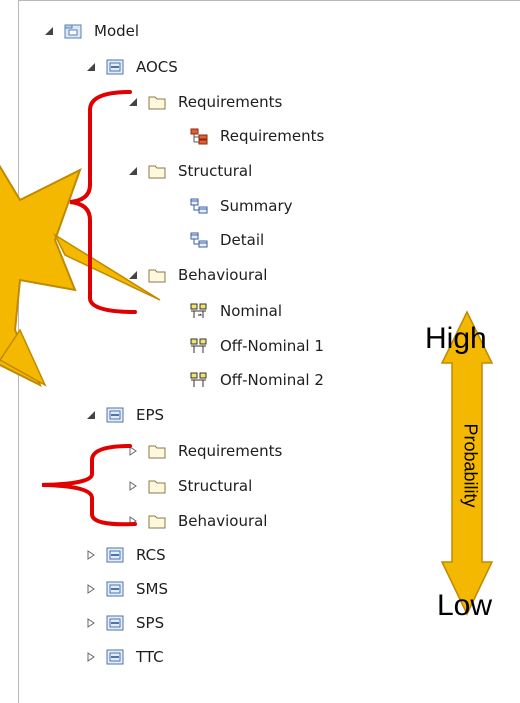  Describe the element at coordinates (465, 605) in the screenshot. I see `low-label: Low` at that location.